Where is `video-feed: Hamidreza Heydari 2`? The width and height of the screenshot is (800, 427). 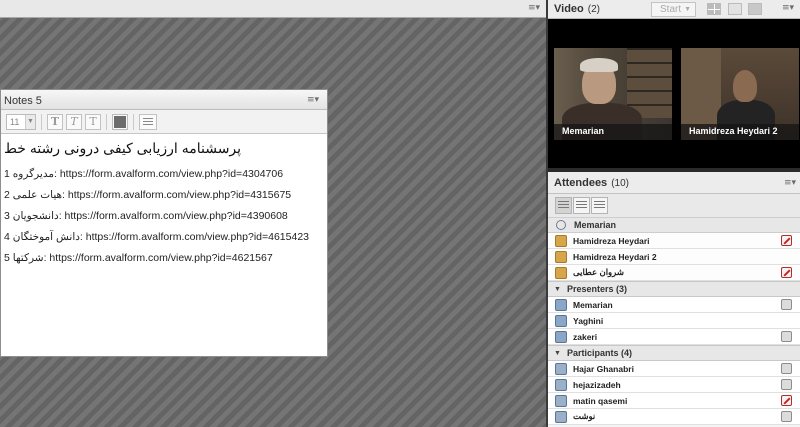
video-feed: Hamidreza Heydari 2 is located at coordinates (740, 94).